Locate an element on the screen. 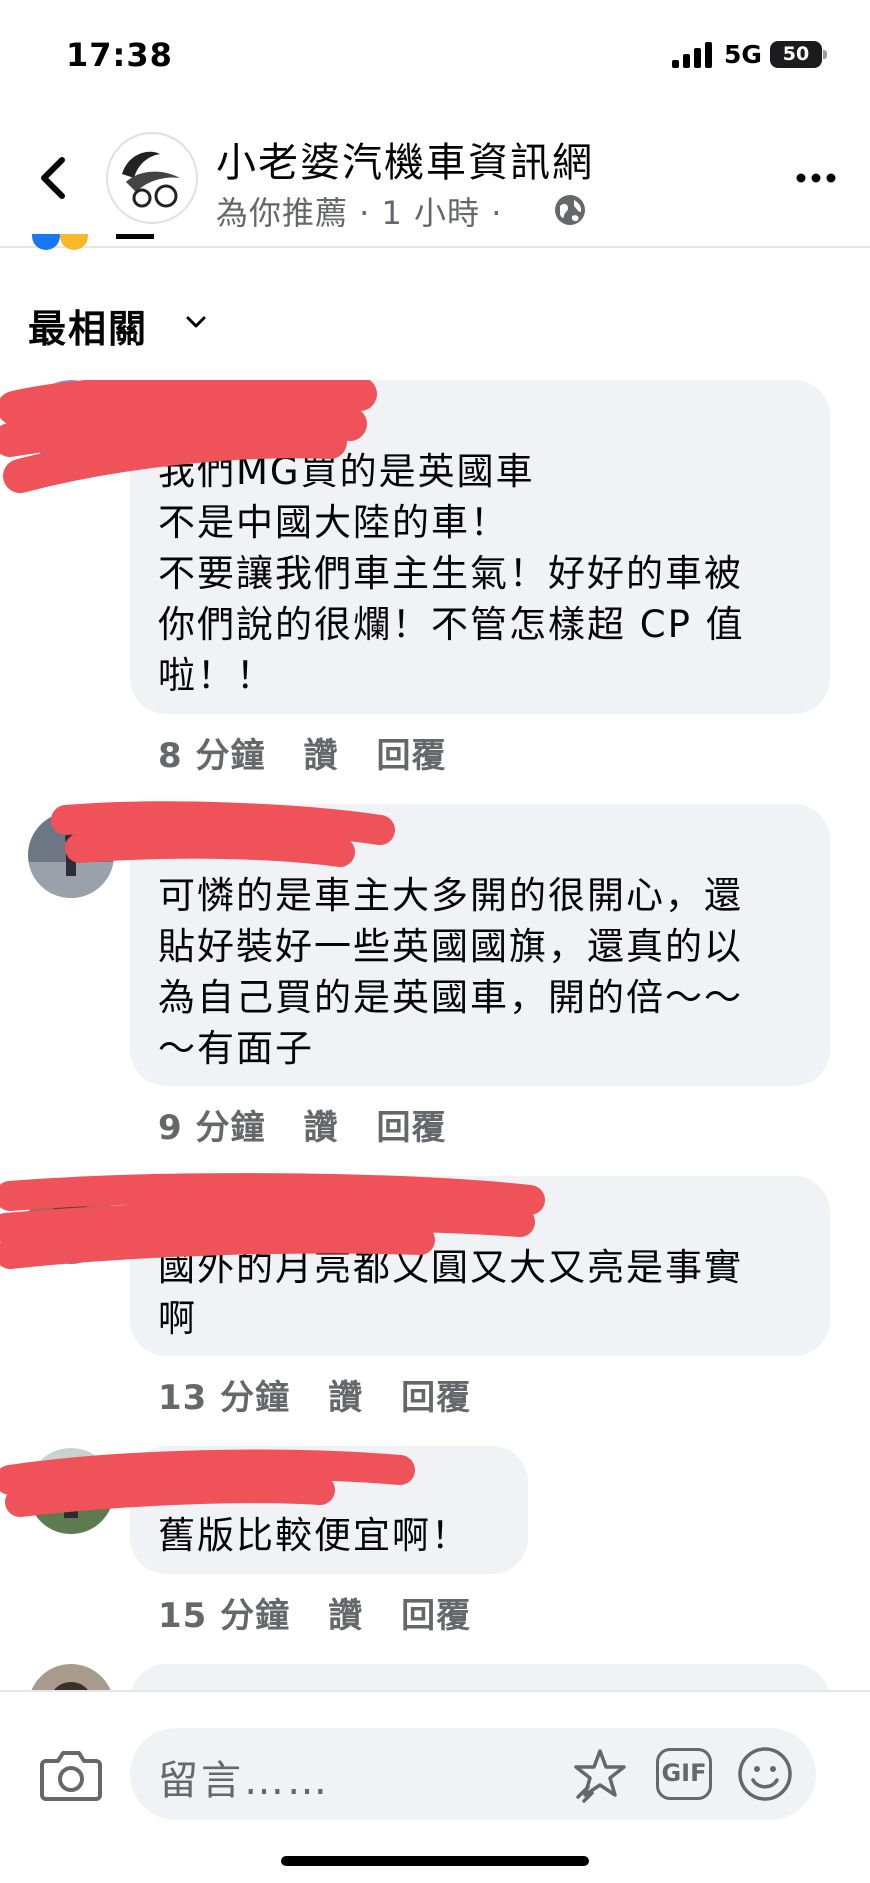 Image resolution: width=870 pixels, height=1883 pixels. cellular-signal-icon is located at coordinates (692, 55).